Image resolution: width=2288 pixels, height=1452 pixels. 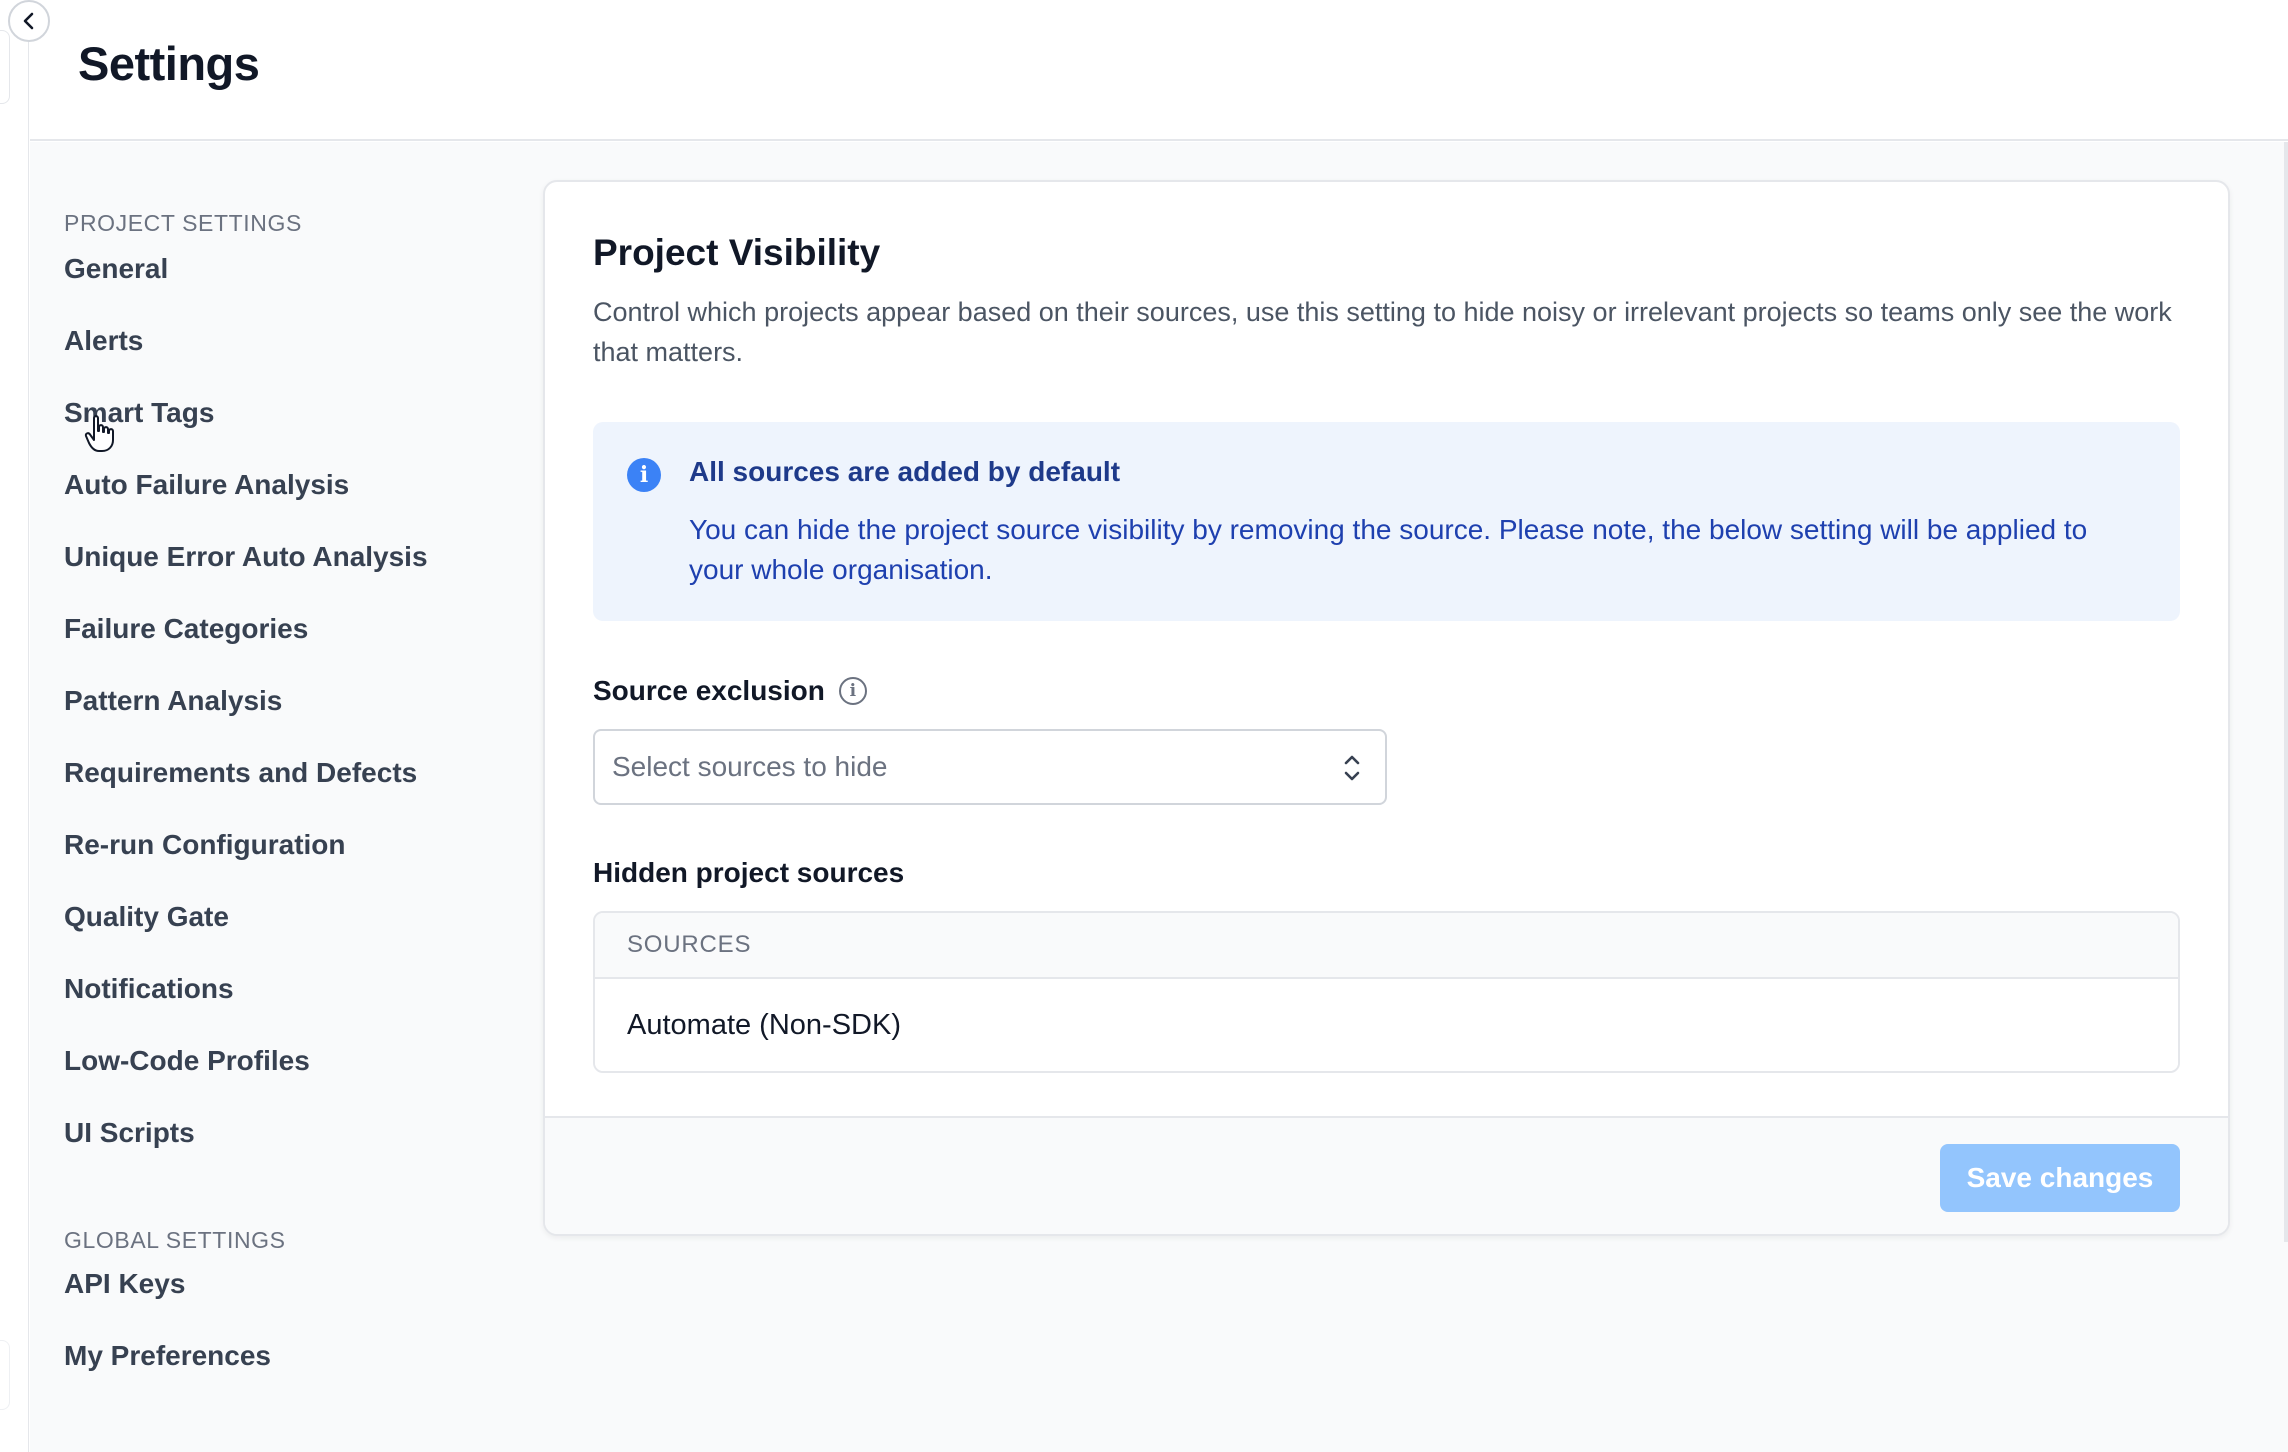 What do you see at coordinates (274, 563) in the screenshot?
I see `nav-item-unique-error-auto-analysis: Unique Error Auto Analysis` at bounding box center [274, 563].